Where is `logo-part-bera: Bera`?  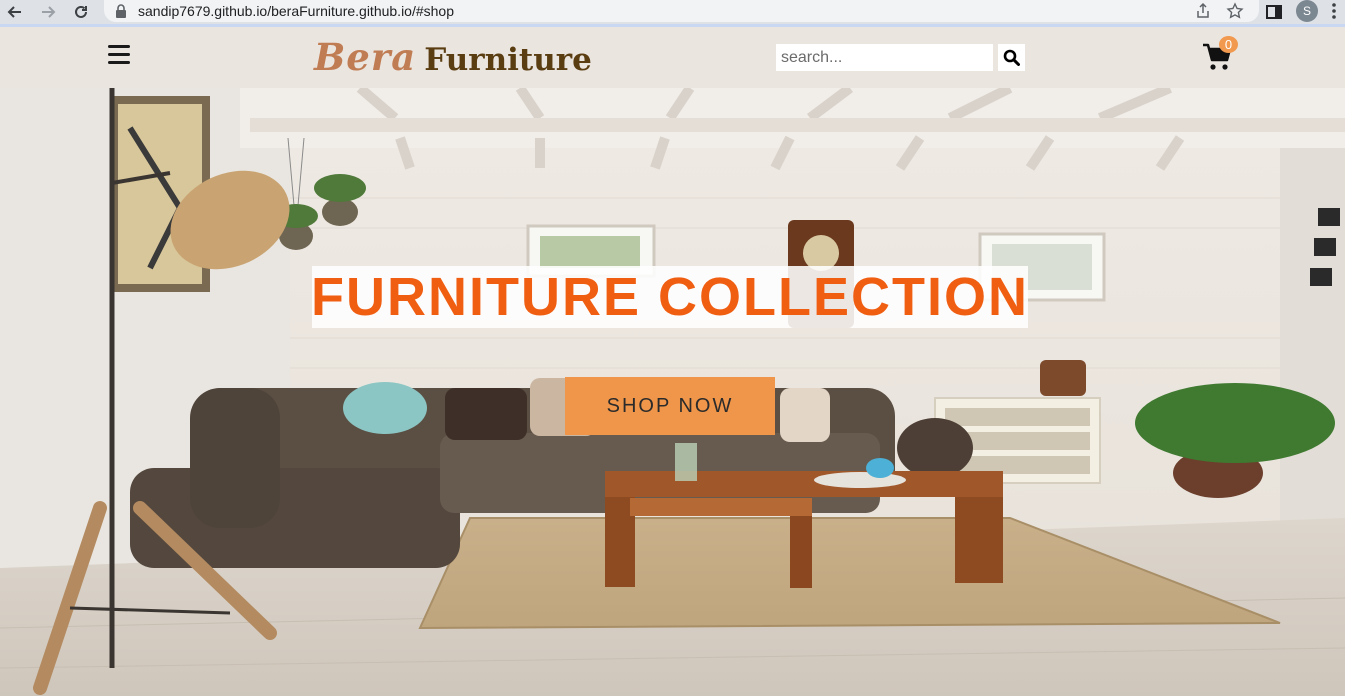 logo-part-bera: Bera is located at coordinates (365, 57).